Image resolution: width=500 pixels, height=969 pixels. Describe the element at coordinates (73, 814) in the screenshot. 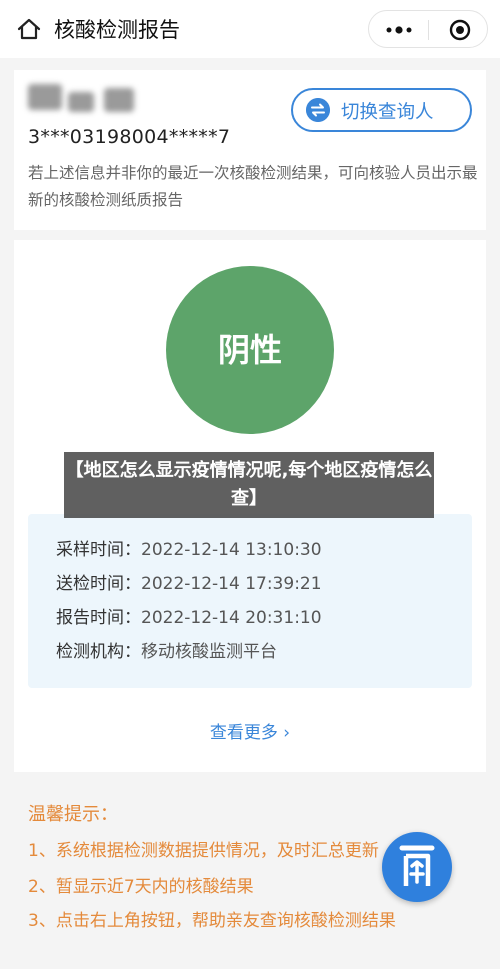

I see `tips-title: 温馨提示：` at that location.